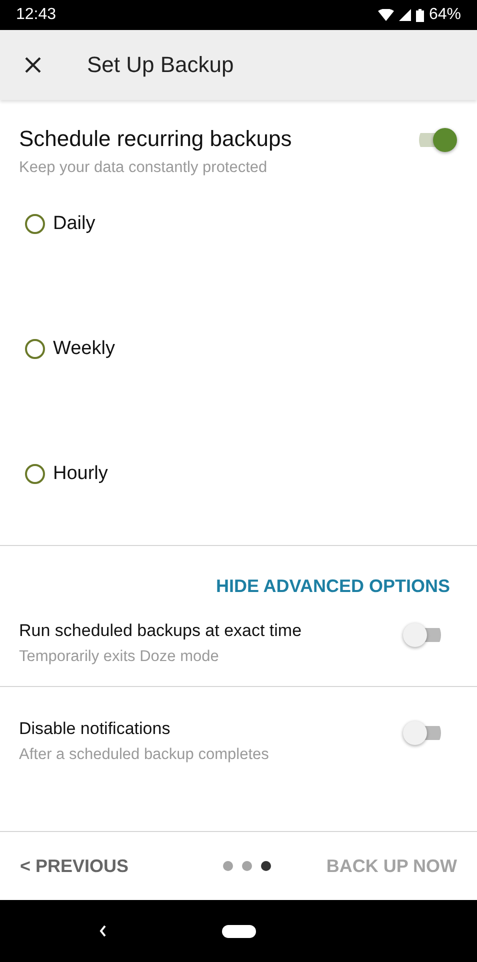  What do you see at coordinates (386, 15) in the screenshot?
I see `wifi-icon` at bounding box center [386, 15].